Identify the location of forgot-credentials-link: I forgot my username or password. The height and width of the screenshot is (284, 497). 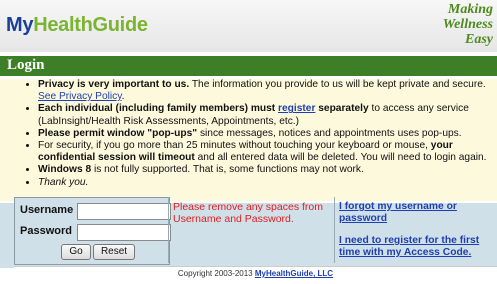
(418, 213).